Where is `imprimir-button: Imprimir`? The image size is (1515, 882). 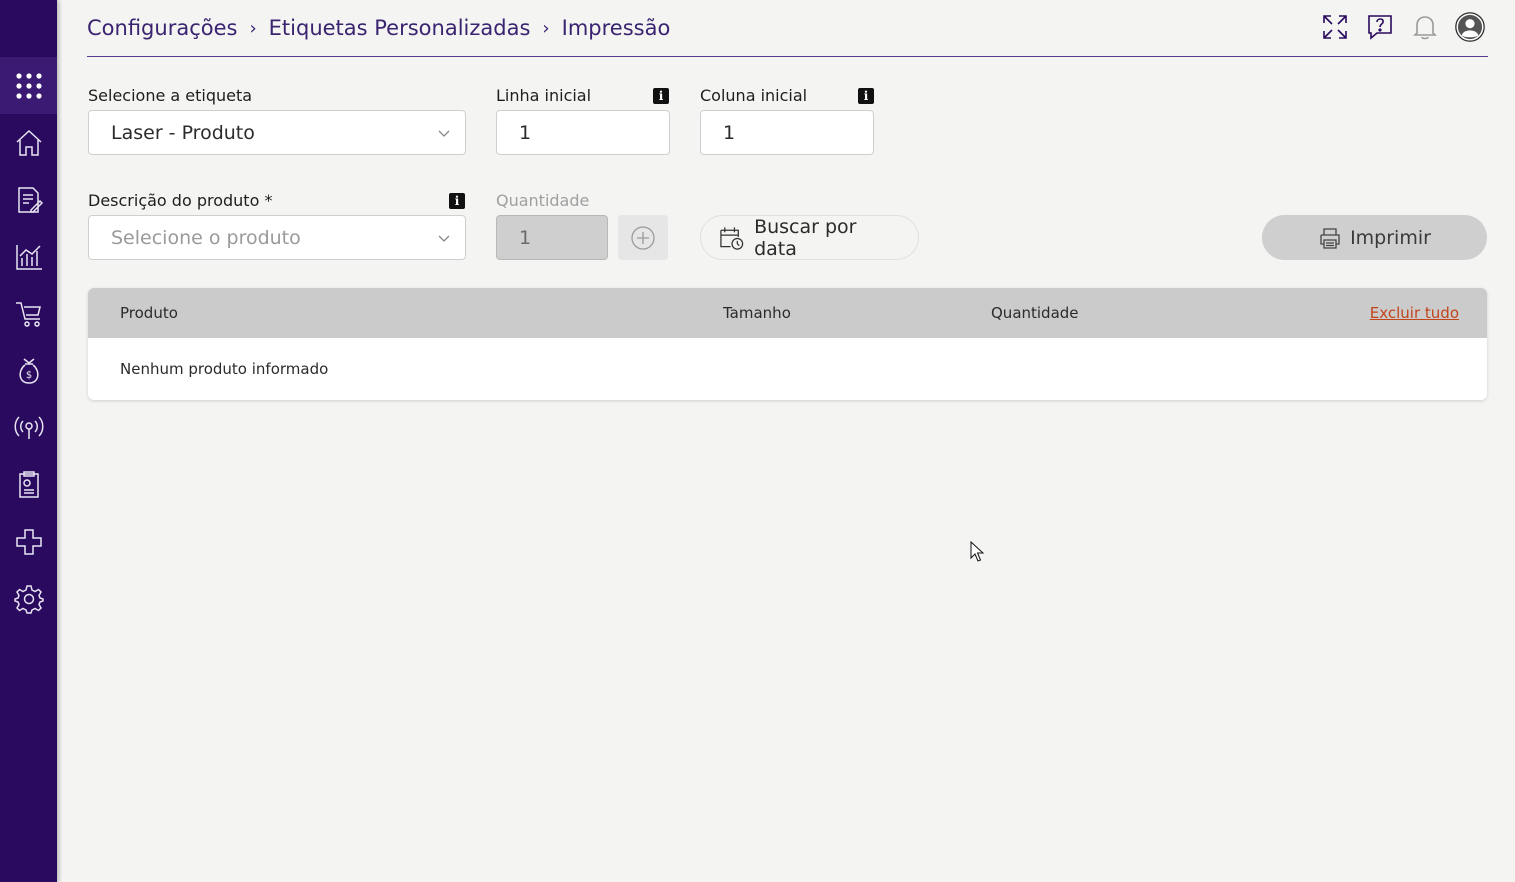 imprimir-button: Imprimir is located at coordinates (1374, 237).